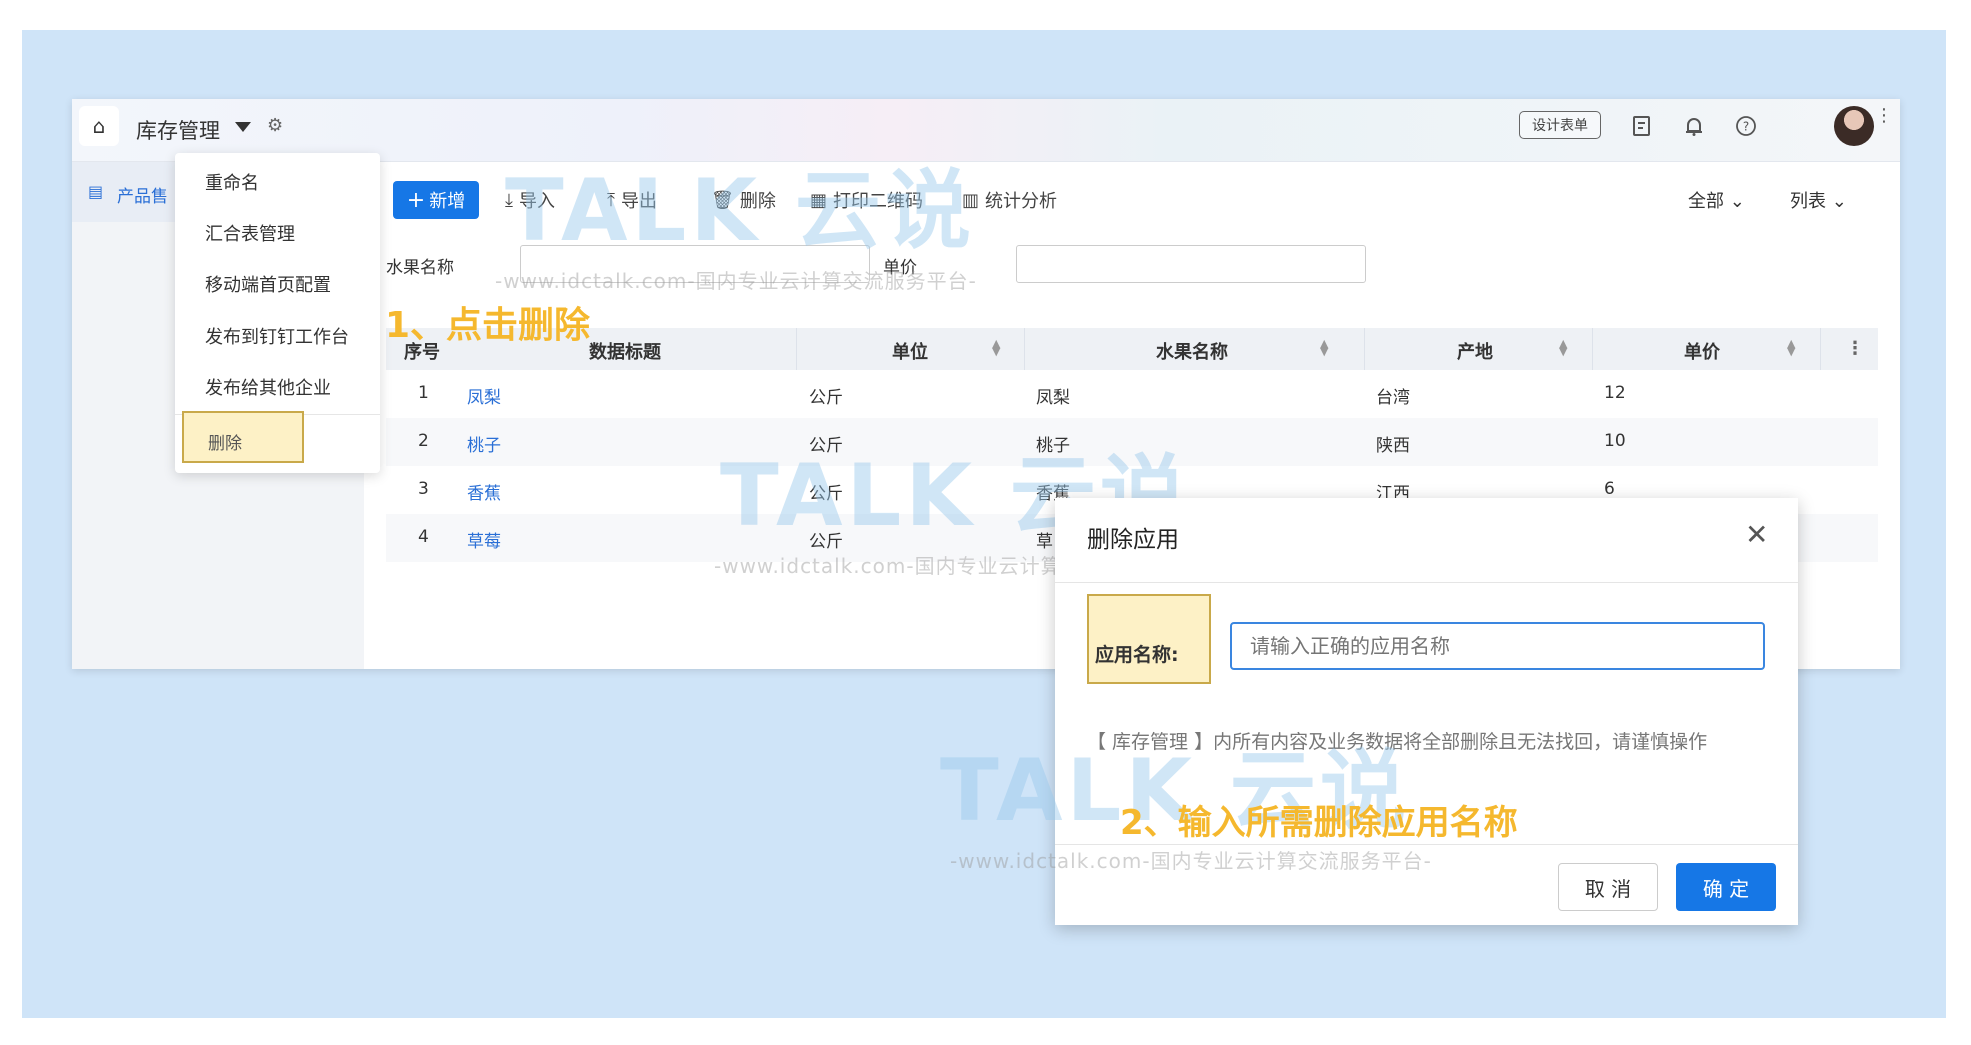 This screenshot has width=1971, height=1045. Describe the element at coordinates (1397, 742) in the screenshot. I see `delete-warning: 【 库存管理 】内所有内容及业务数据将全部删除且无法找回，请谨慎操作` at that location.